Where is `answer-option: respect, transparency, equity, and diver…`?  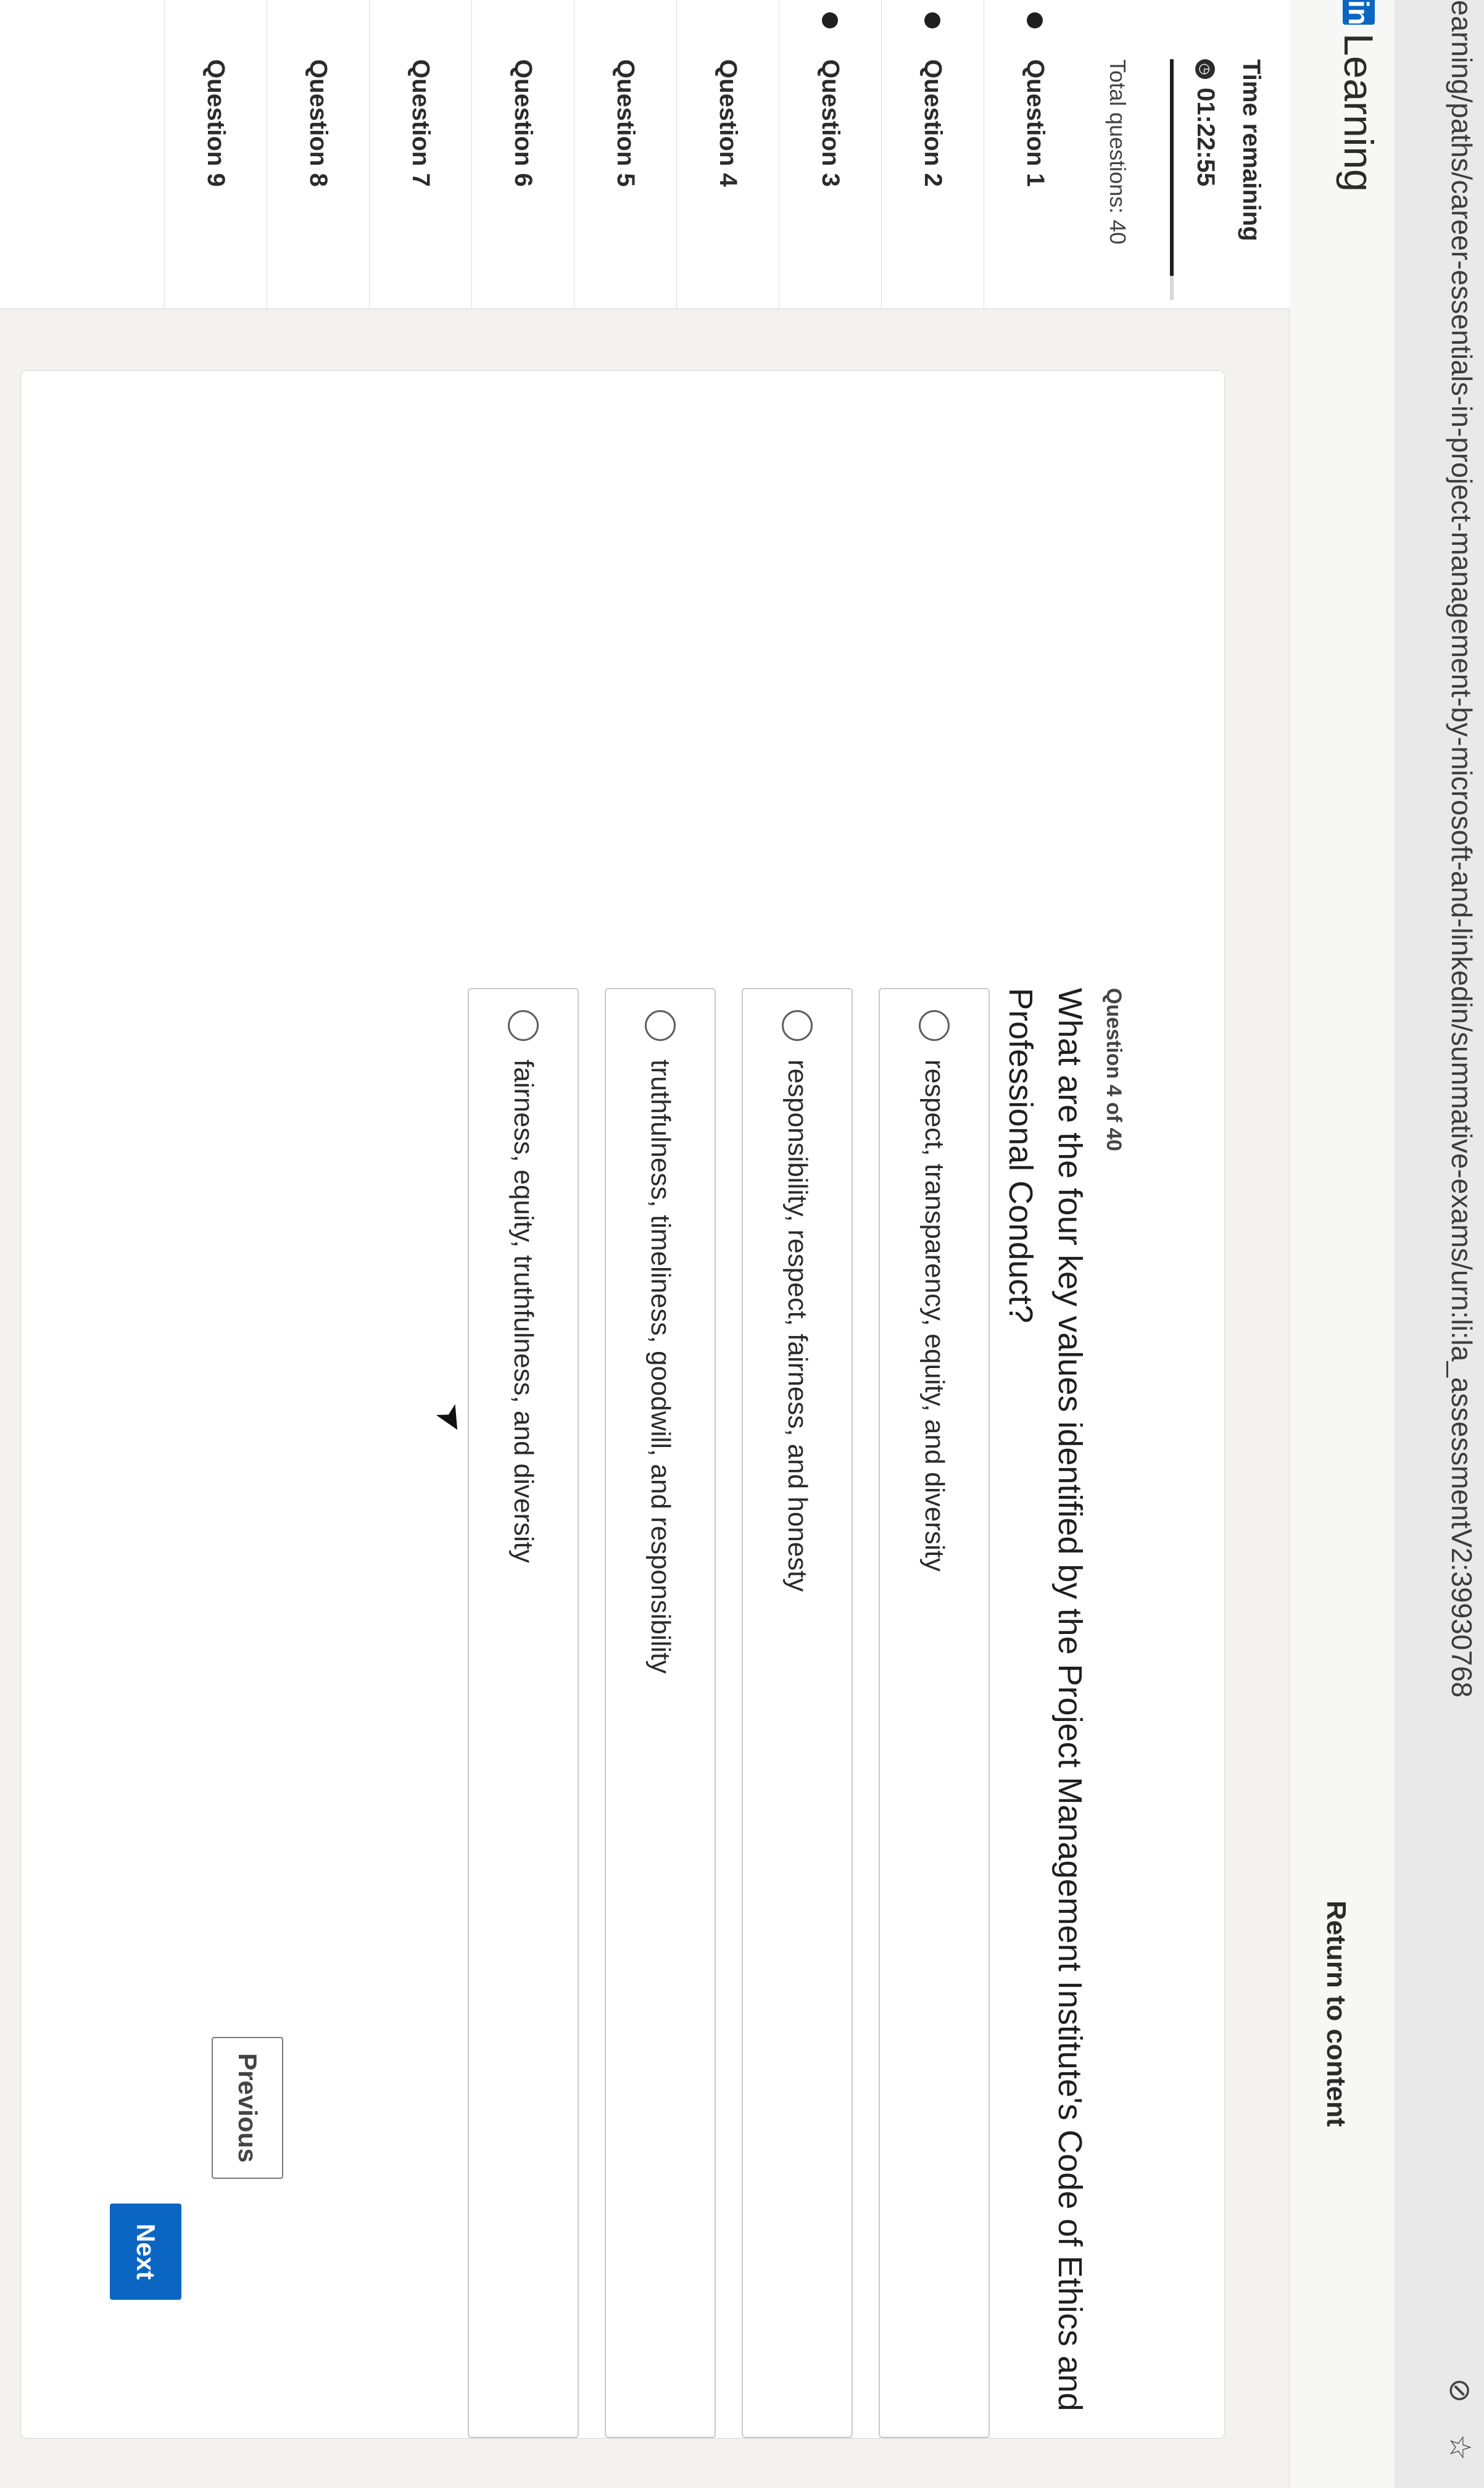 answer-option: respect, transparency, equity, and diver… is located at coordinates (934, 1713).